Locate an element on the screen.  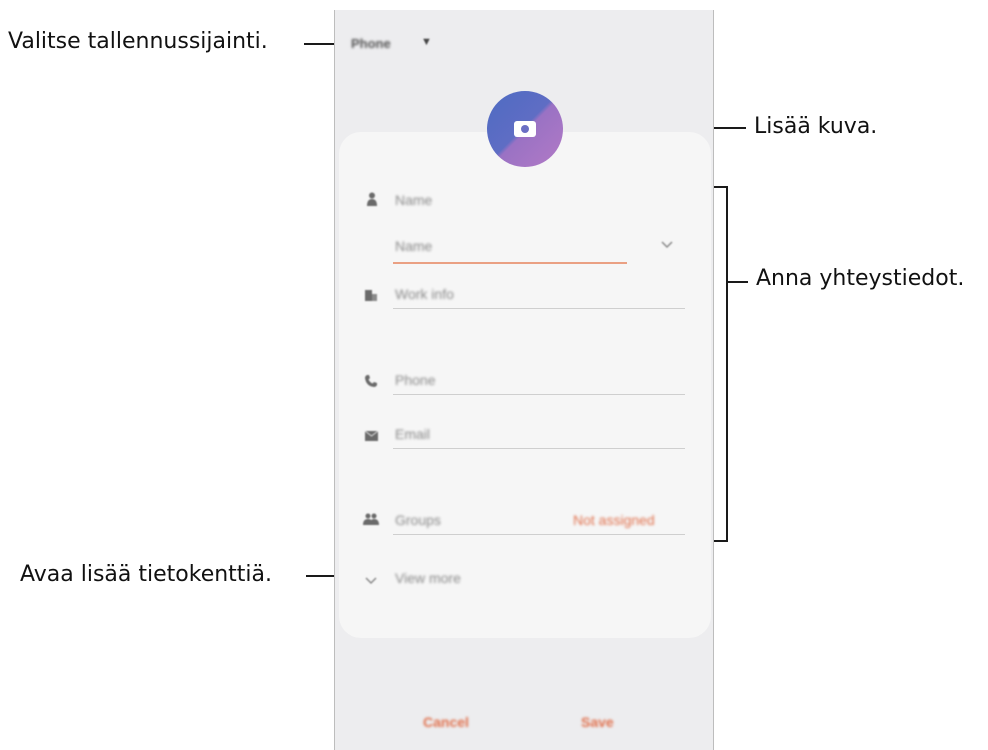
camera-icon is located at coordinates (525, 129).